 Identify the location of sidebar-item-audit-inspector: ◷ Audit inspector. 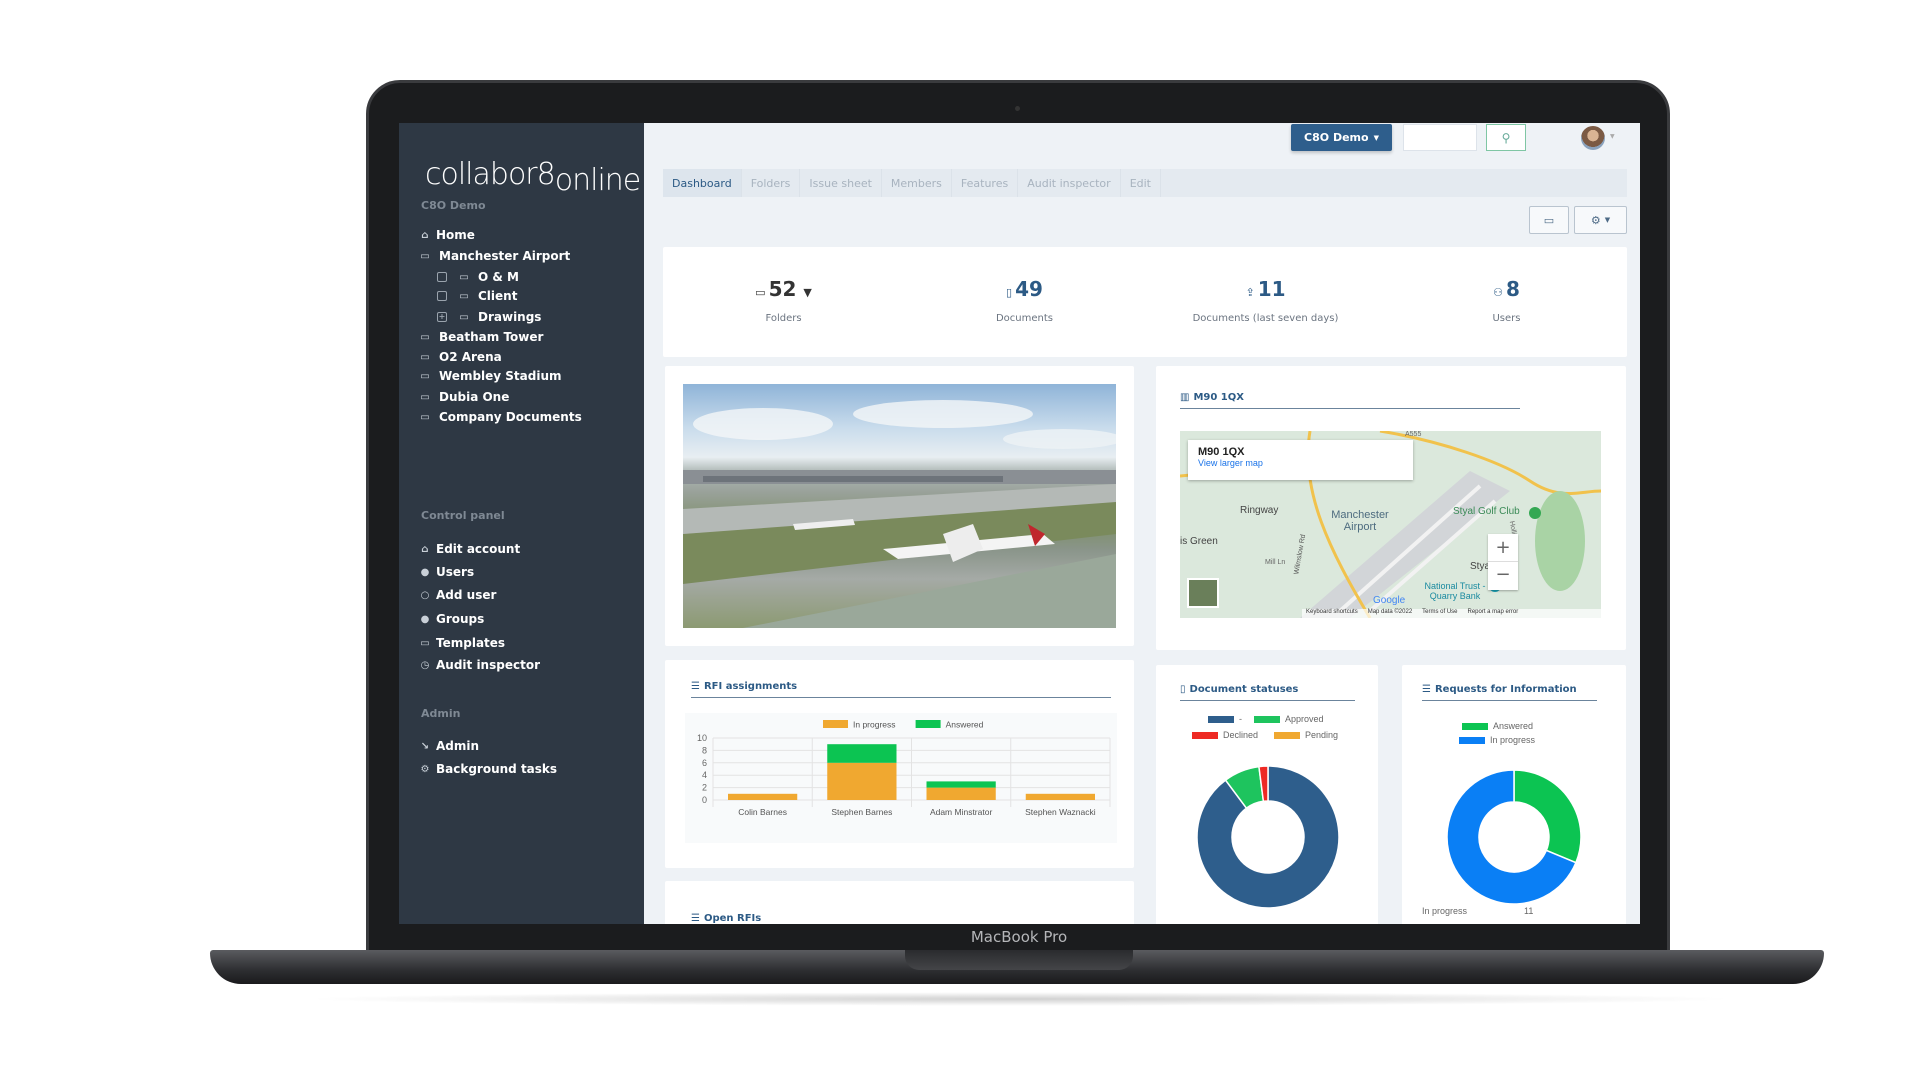
(479, 665).